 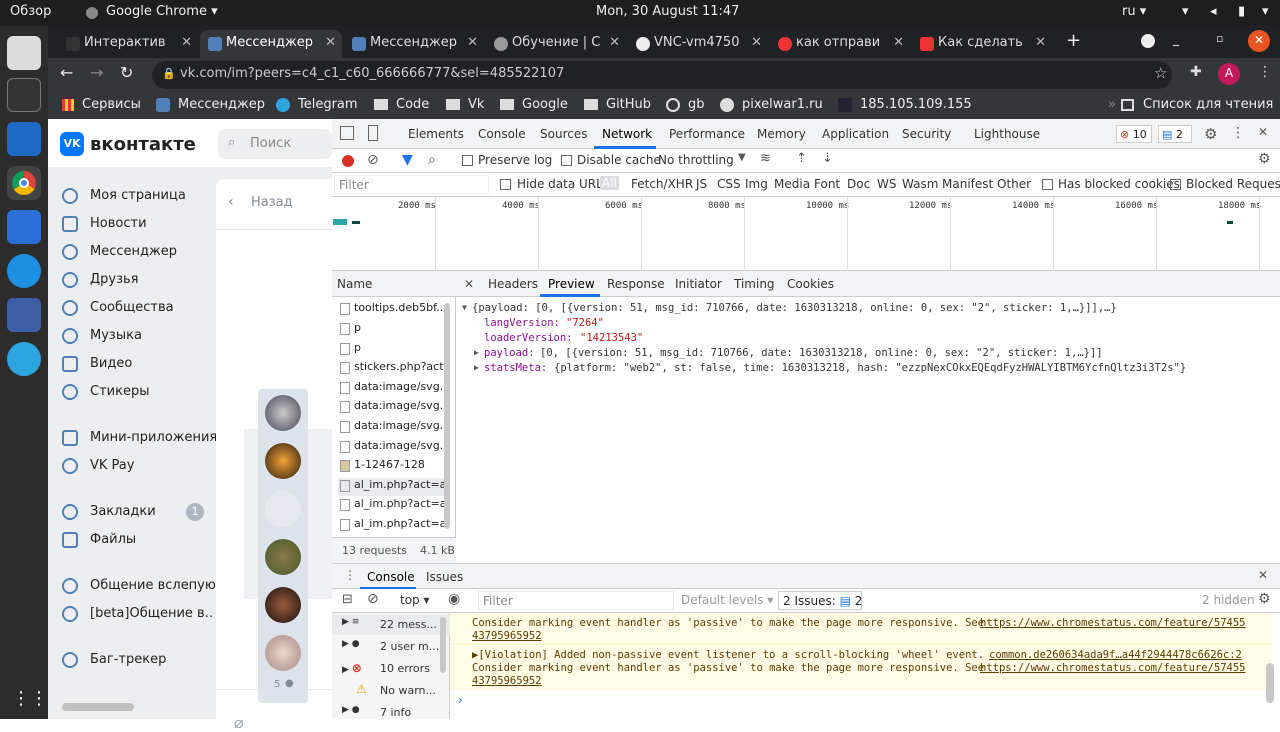 What do you see at coordinates (1112, 104) in the screenshot?
I see `bookmarks-overflow-icon: »` at bounding box center [1112, 104].